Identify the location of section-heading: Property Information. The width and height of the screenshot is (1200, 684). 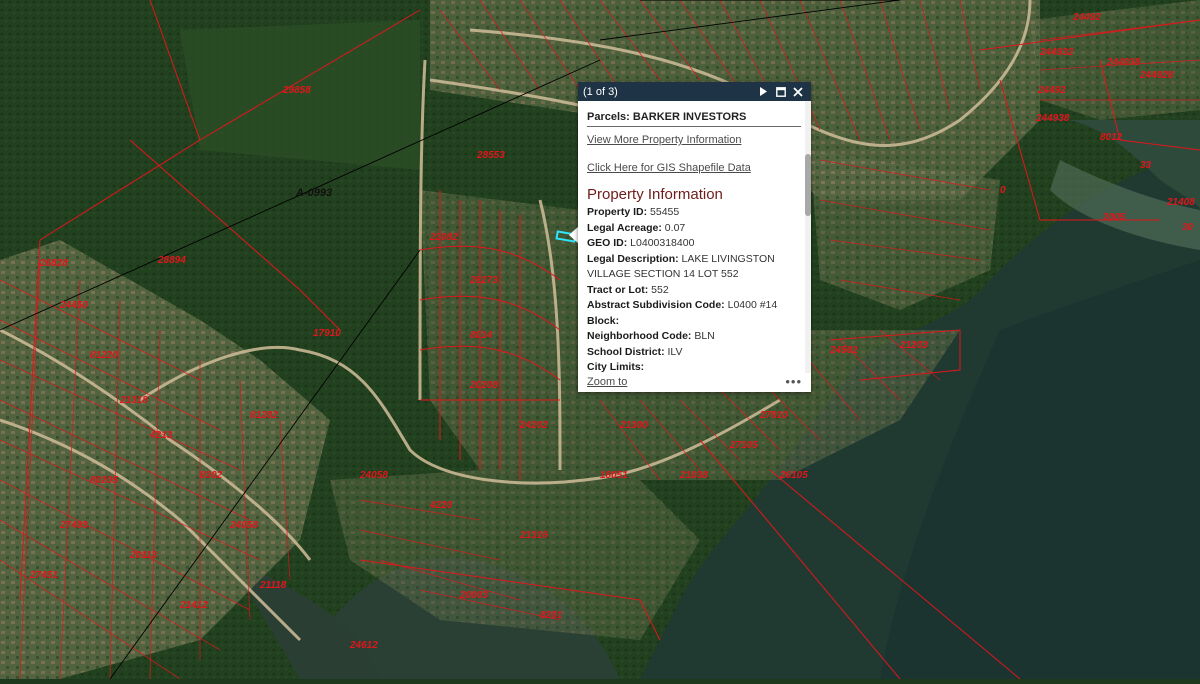
(655, 194).